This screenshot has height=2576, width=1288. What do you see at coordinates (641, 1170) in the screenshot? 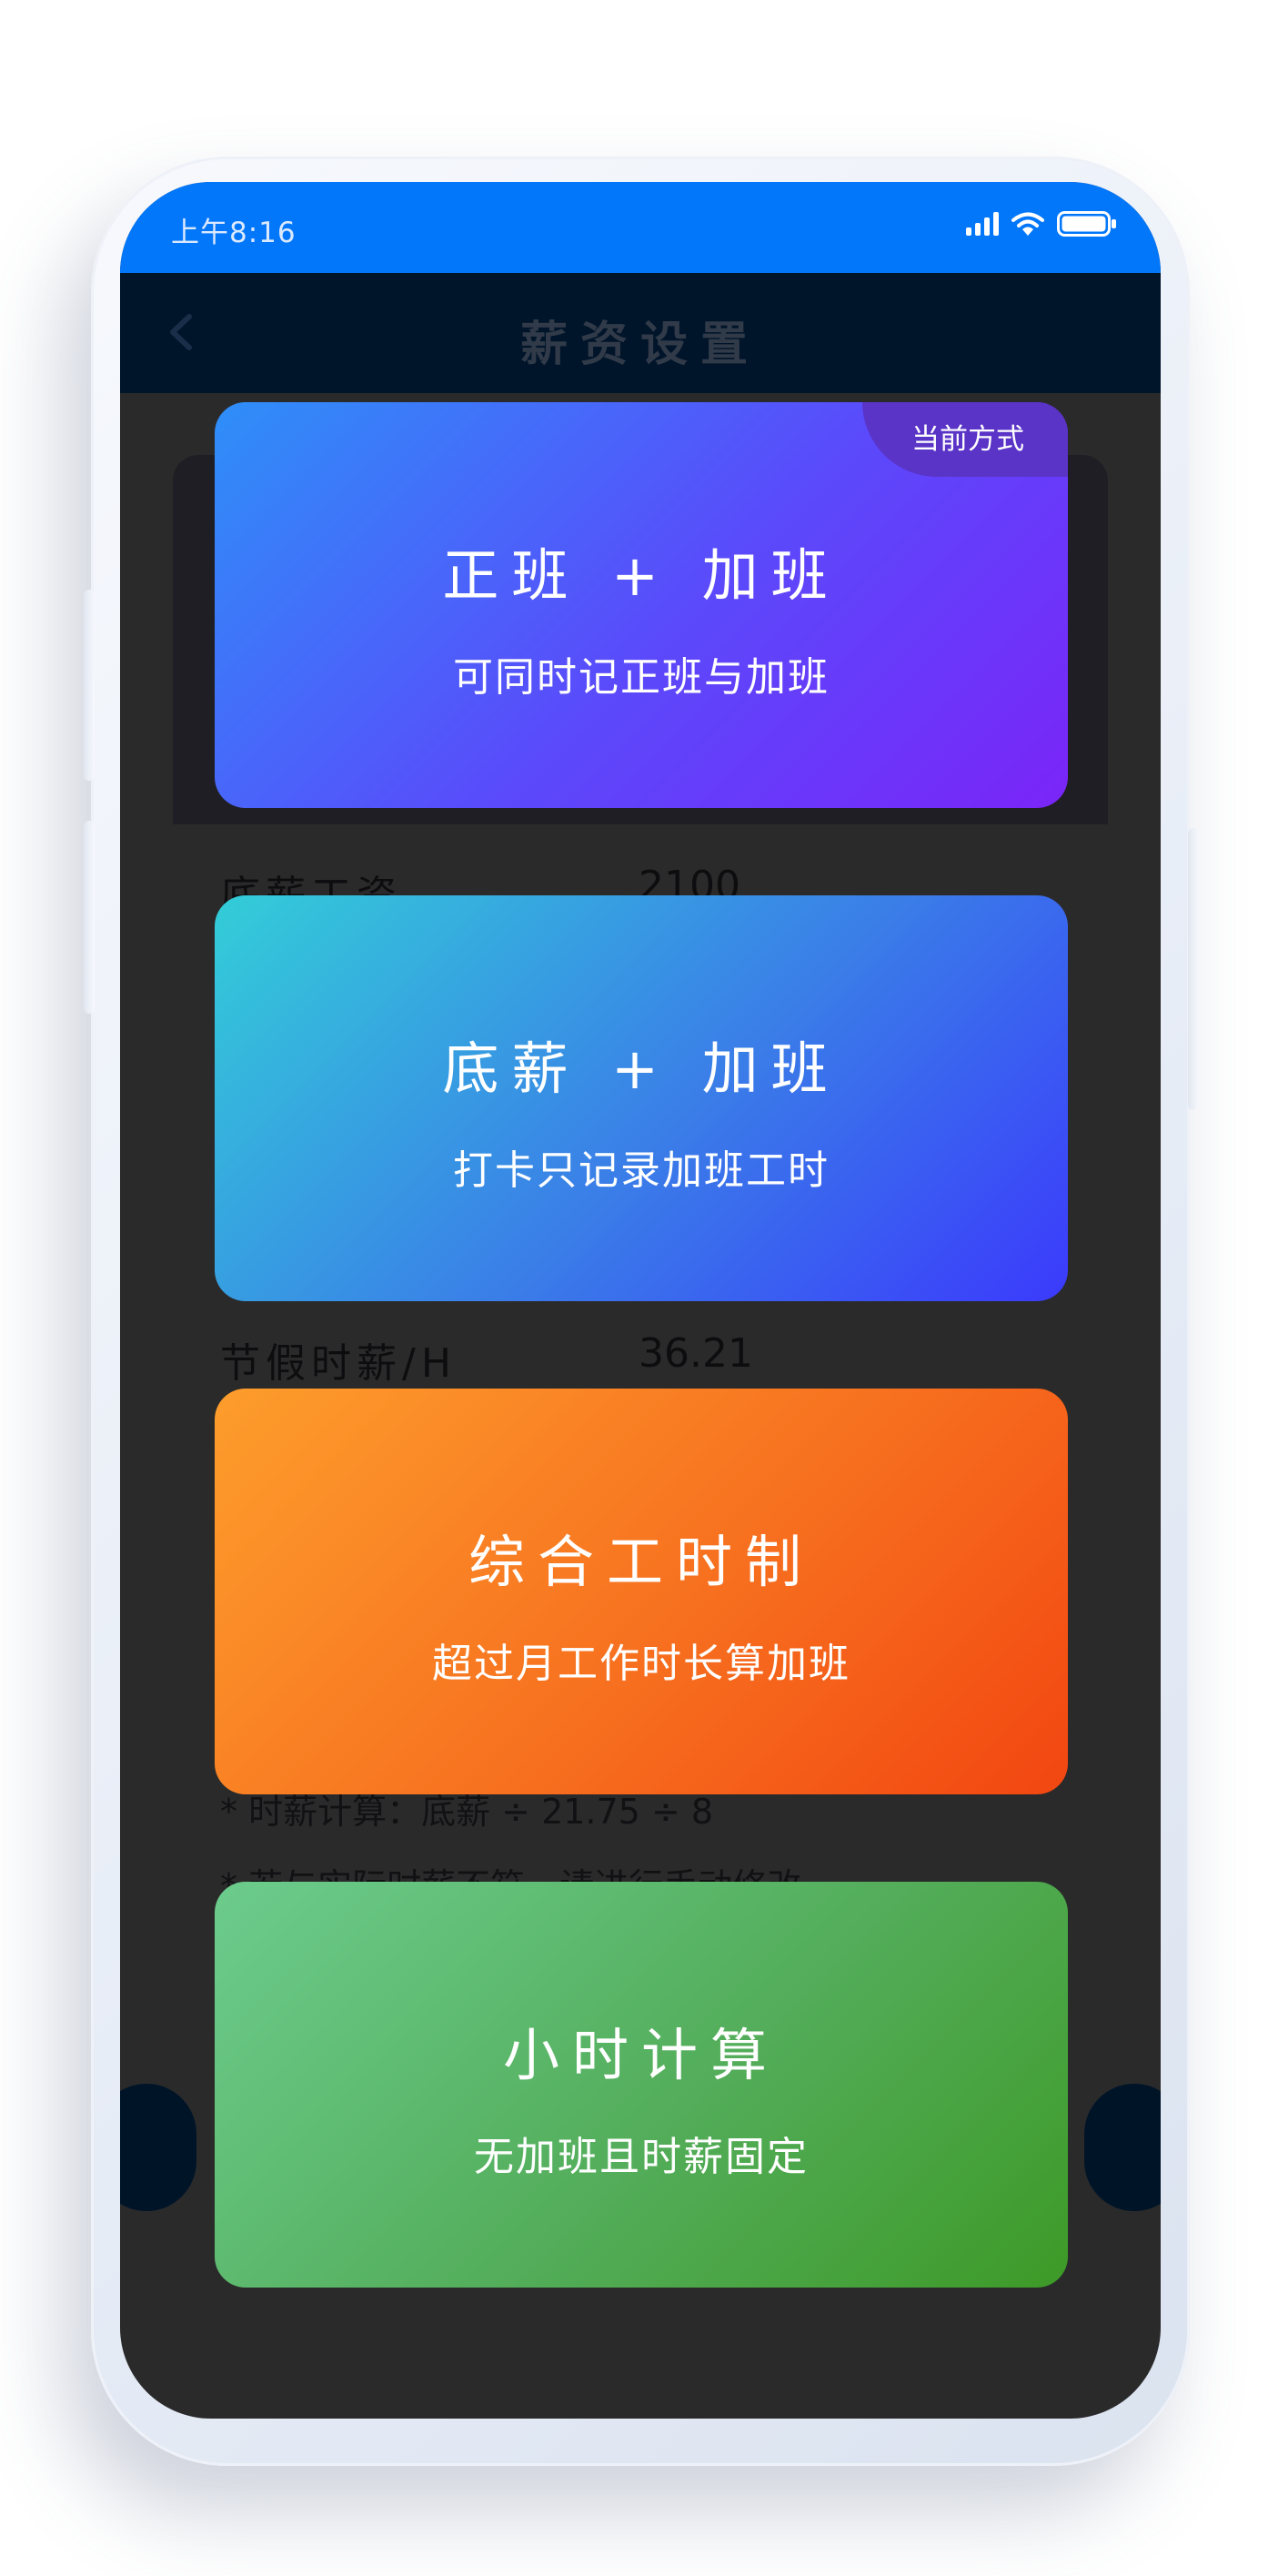
I see `mode-subtitle: 打卡只记录加班工时` at bounding box center [641, 1170].